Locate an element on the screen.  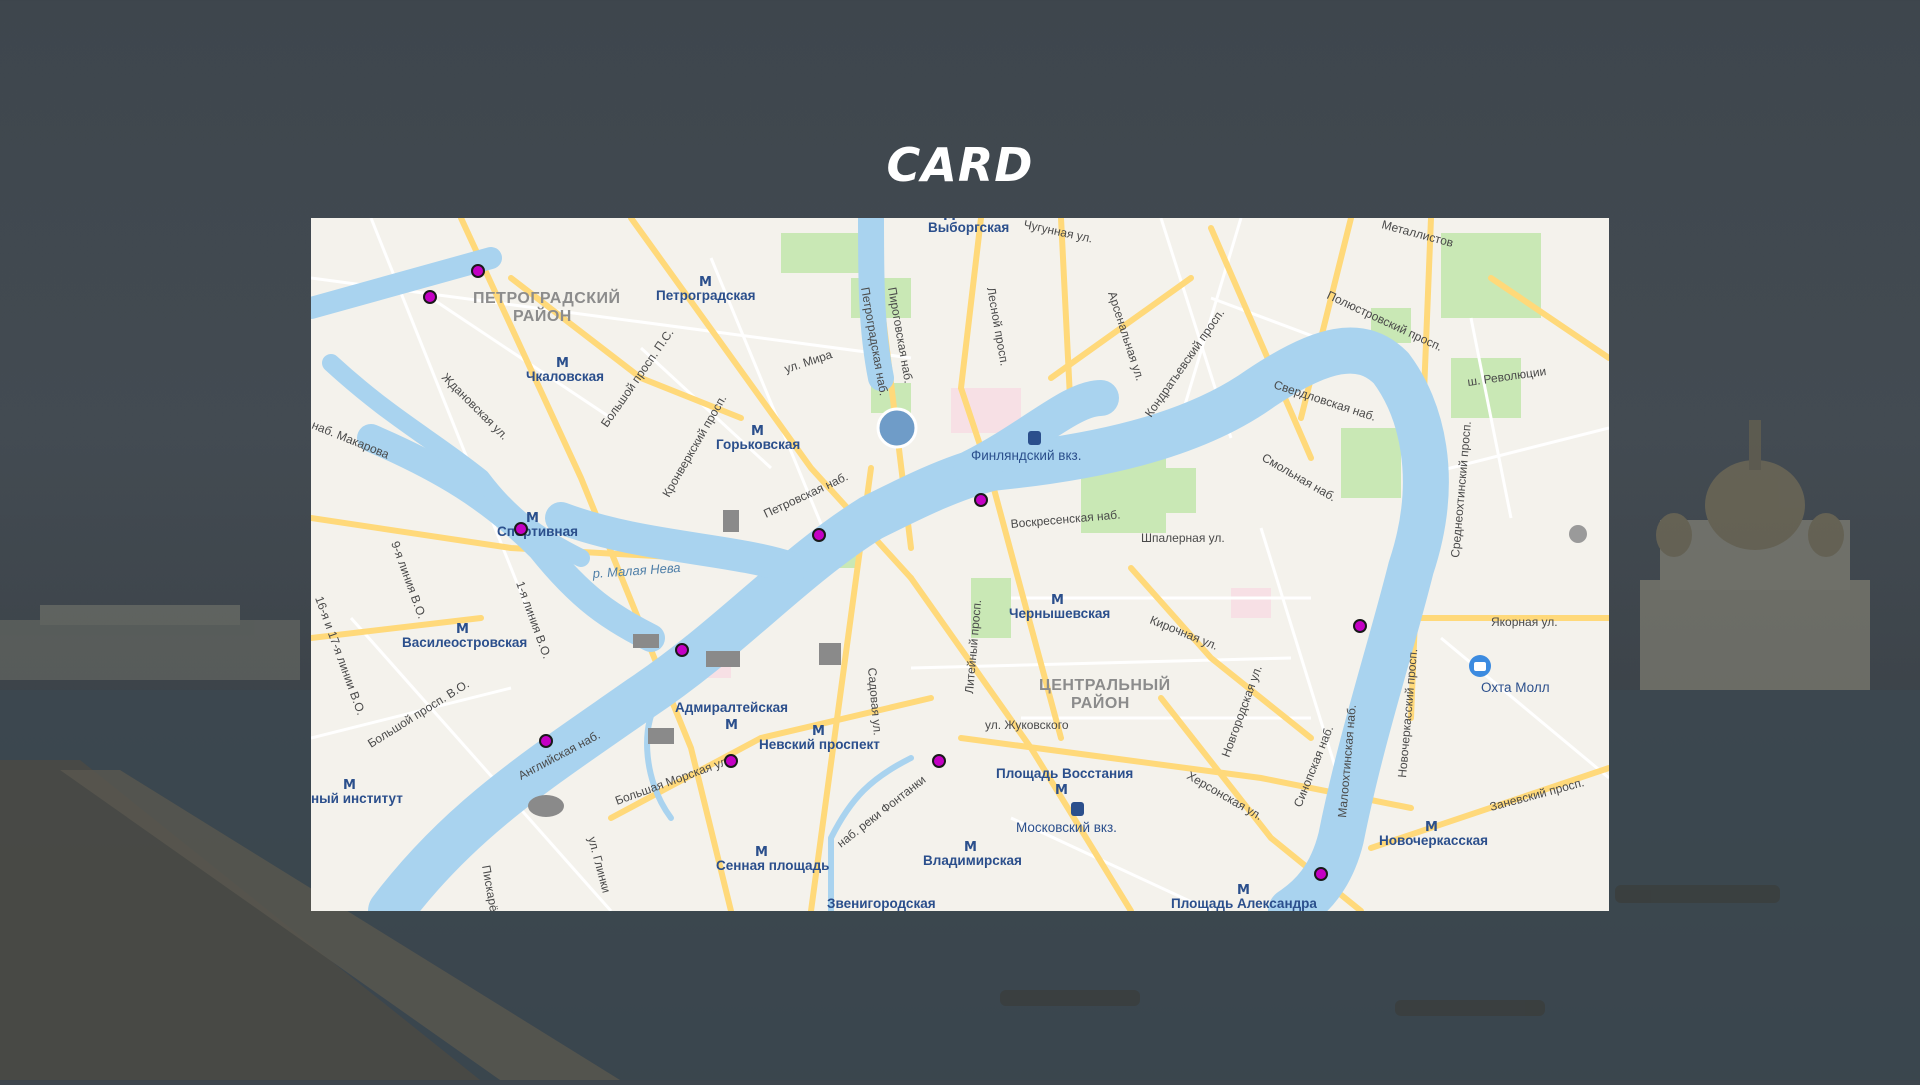
metro-station: Площадь Восстания is located at coordinates (1064, 773).